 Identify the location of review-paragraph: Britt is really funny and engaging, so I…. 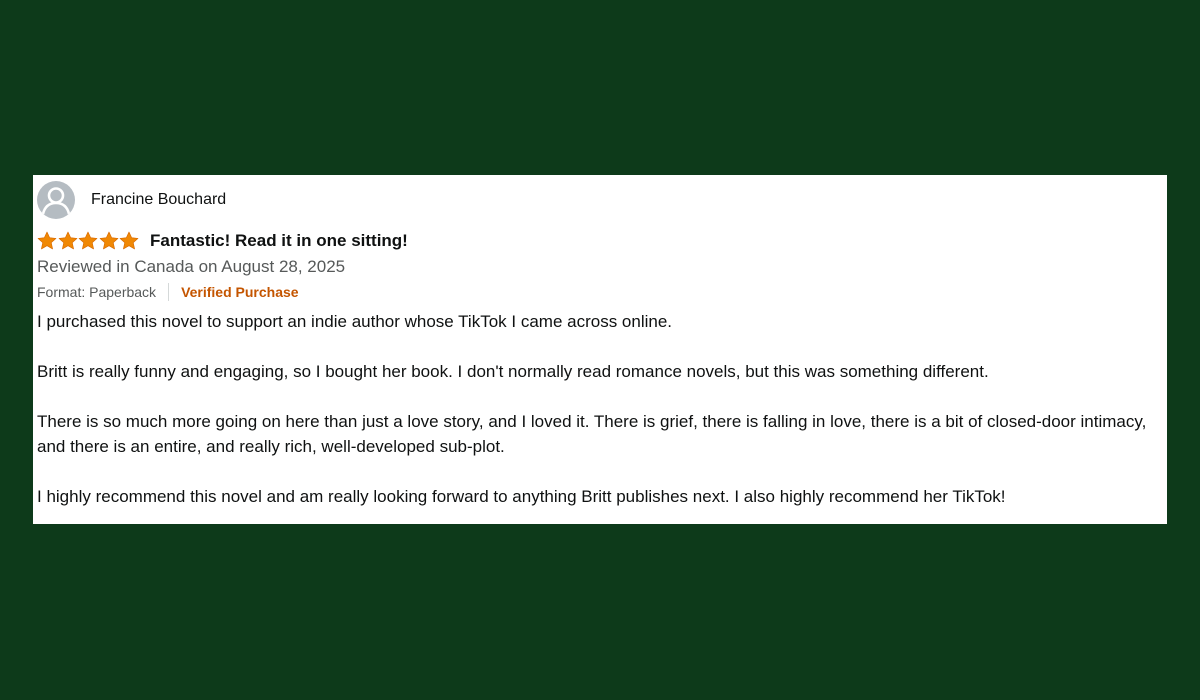
(513, 371).